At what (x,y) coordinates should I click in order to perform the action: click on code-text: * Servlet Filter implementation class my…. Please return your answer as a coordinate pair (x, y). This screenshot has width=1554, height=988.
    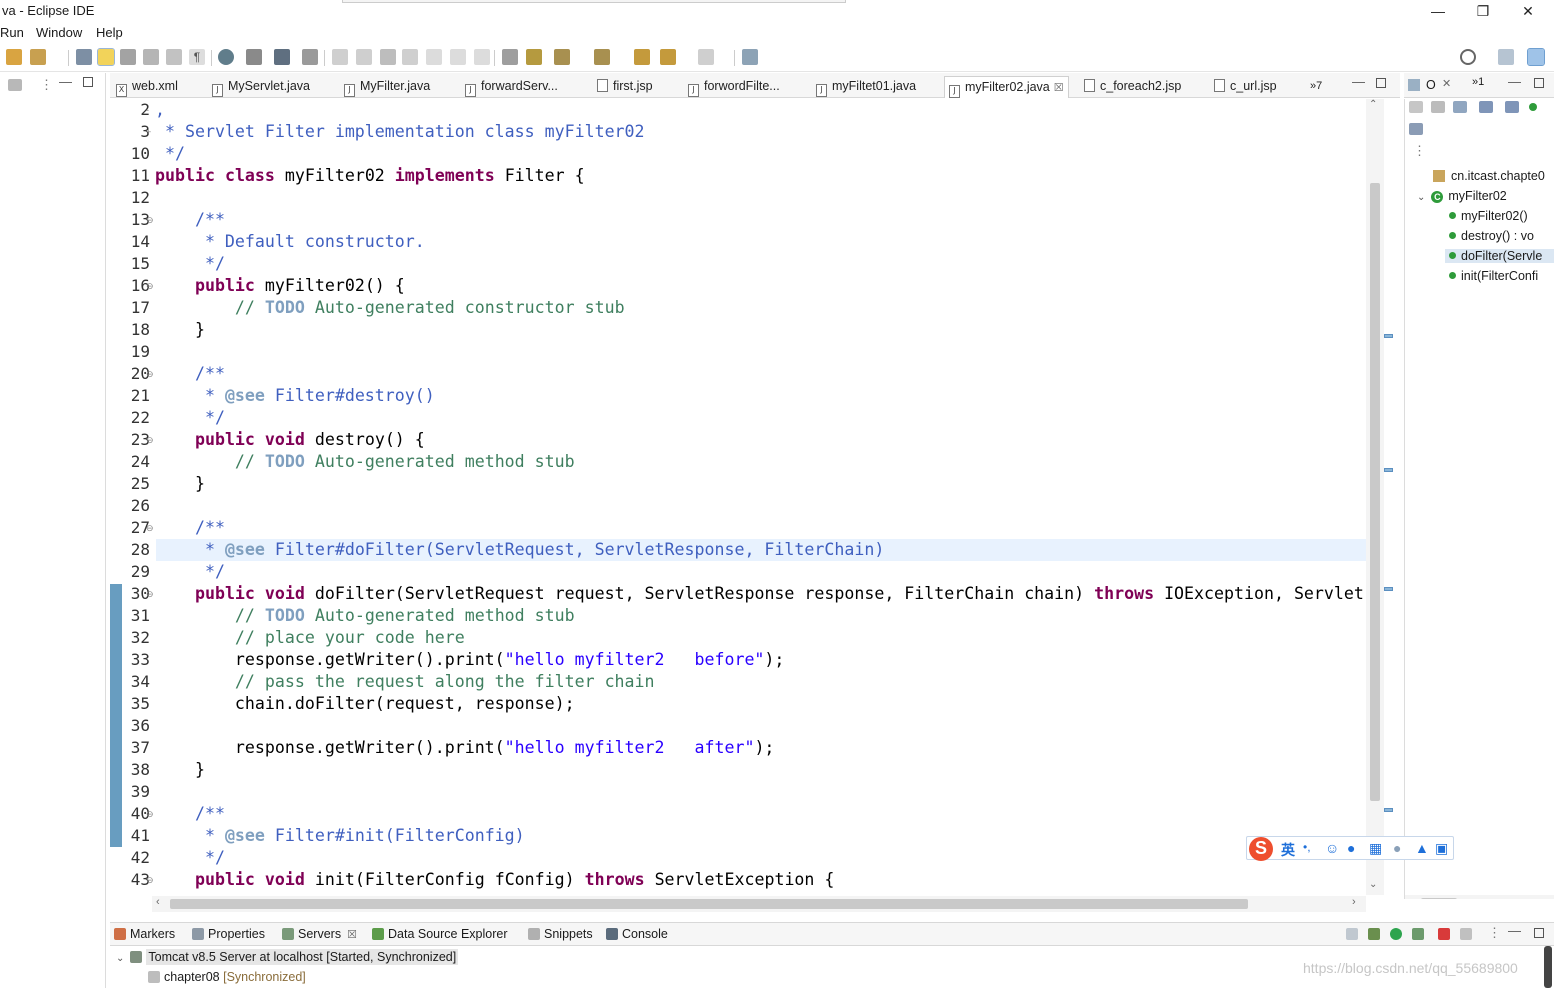
    Looking at the image, I should click on (400, 132).